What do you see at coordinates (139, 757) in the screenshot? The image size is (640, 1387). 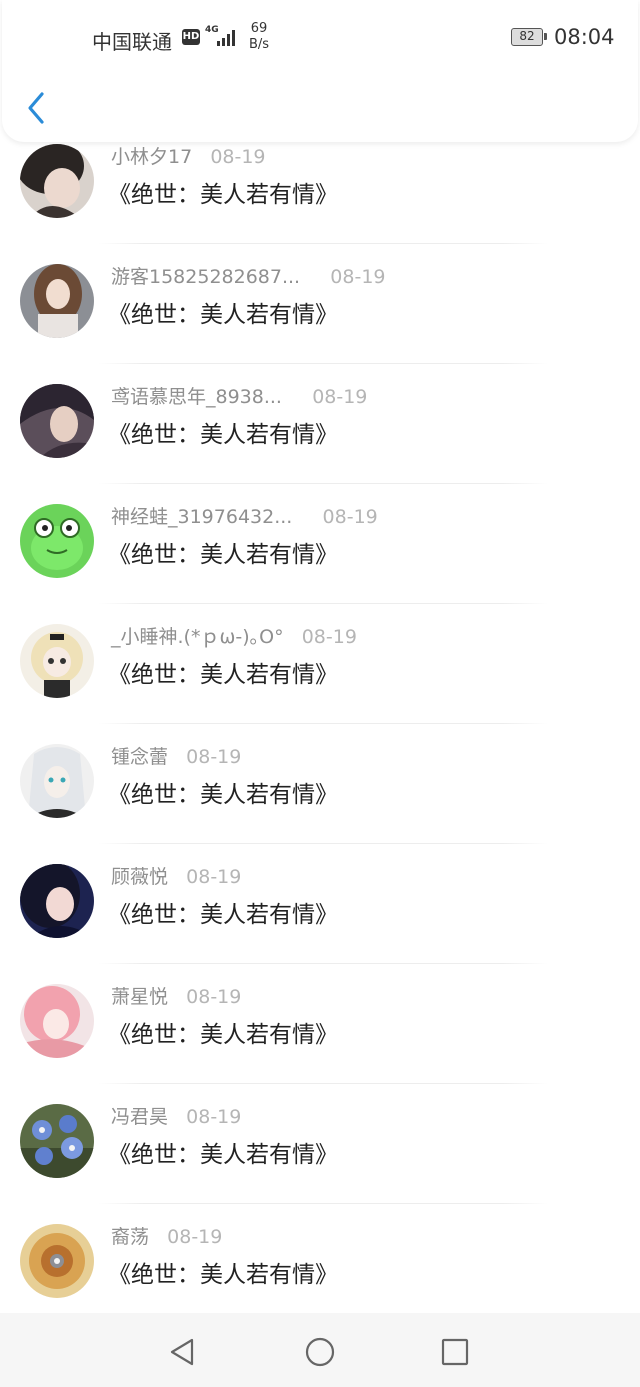 I see `username: 锺念蕾` at bounding box center [139, 757].